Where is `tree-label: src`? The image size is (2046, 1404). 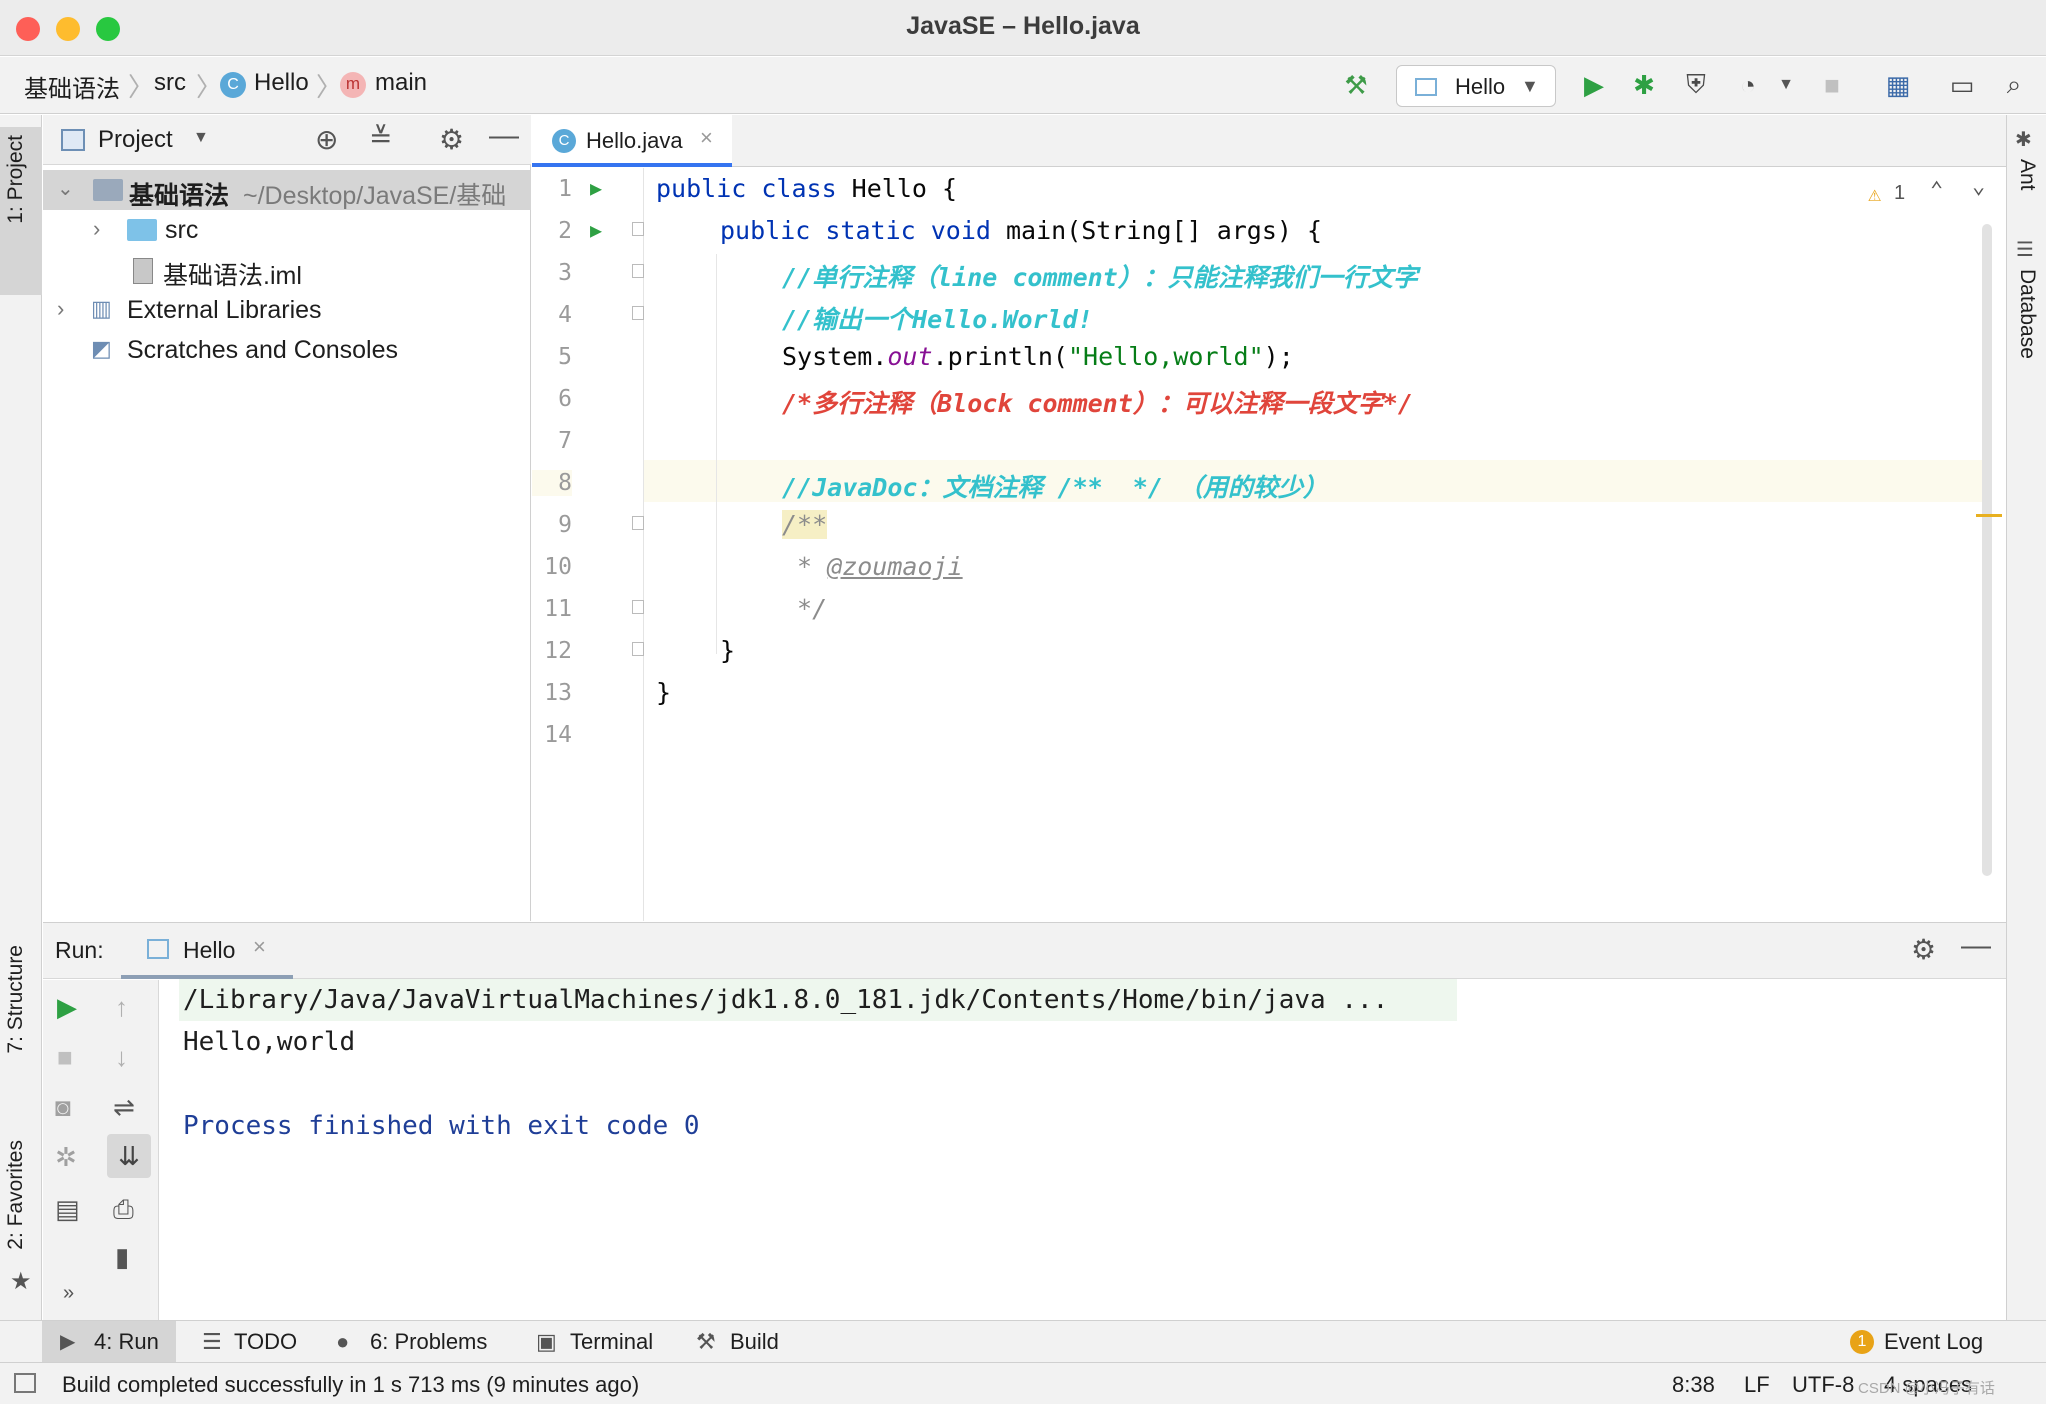
tree-label: src is located at coordinates (182, 230).